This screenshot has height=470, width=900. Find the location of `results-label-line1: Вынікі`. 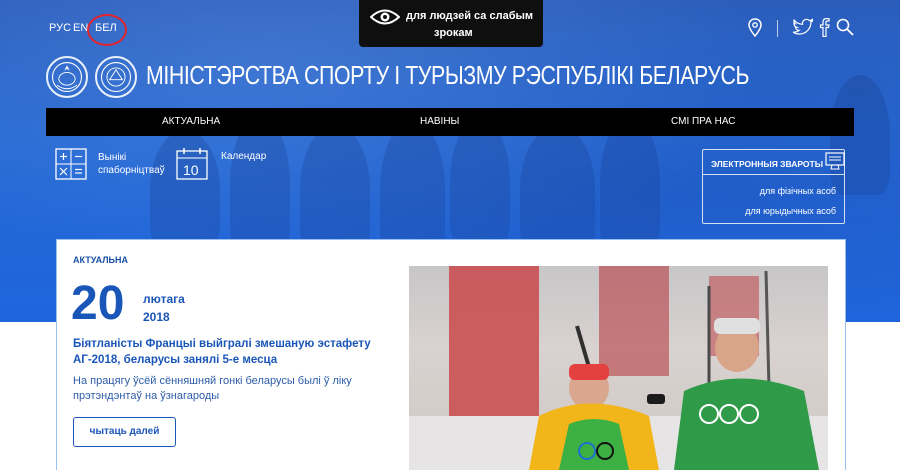

results-label-line1: Вынікі is located at coordinates (112, 157).